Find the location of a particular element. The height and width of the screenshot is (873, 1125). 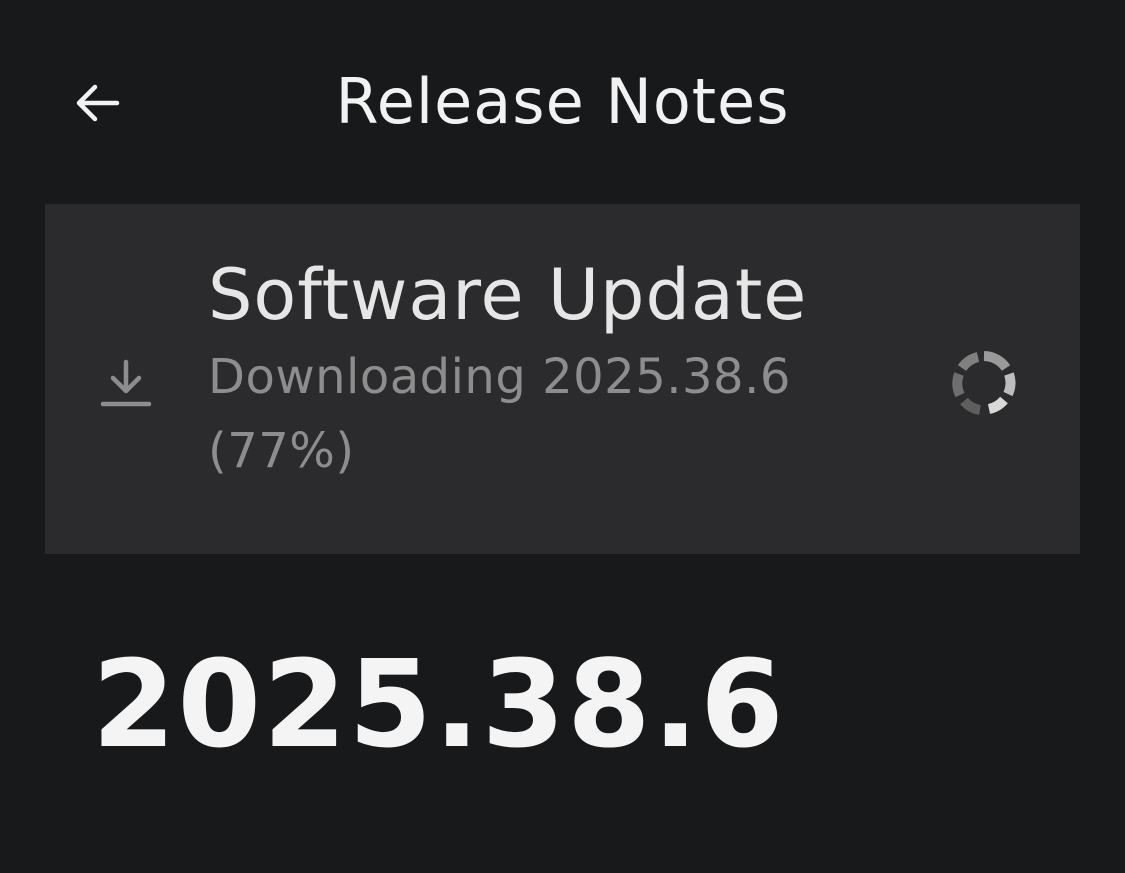

update-title: Software Update is located at coordinates (508, 295).